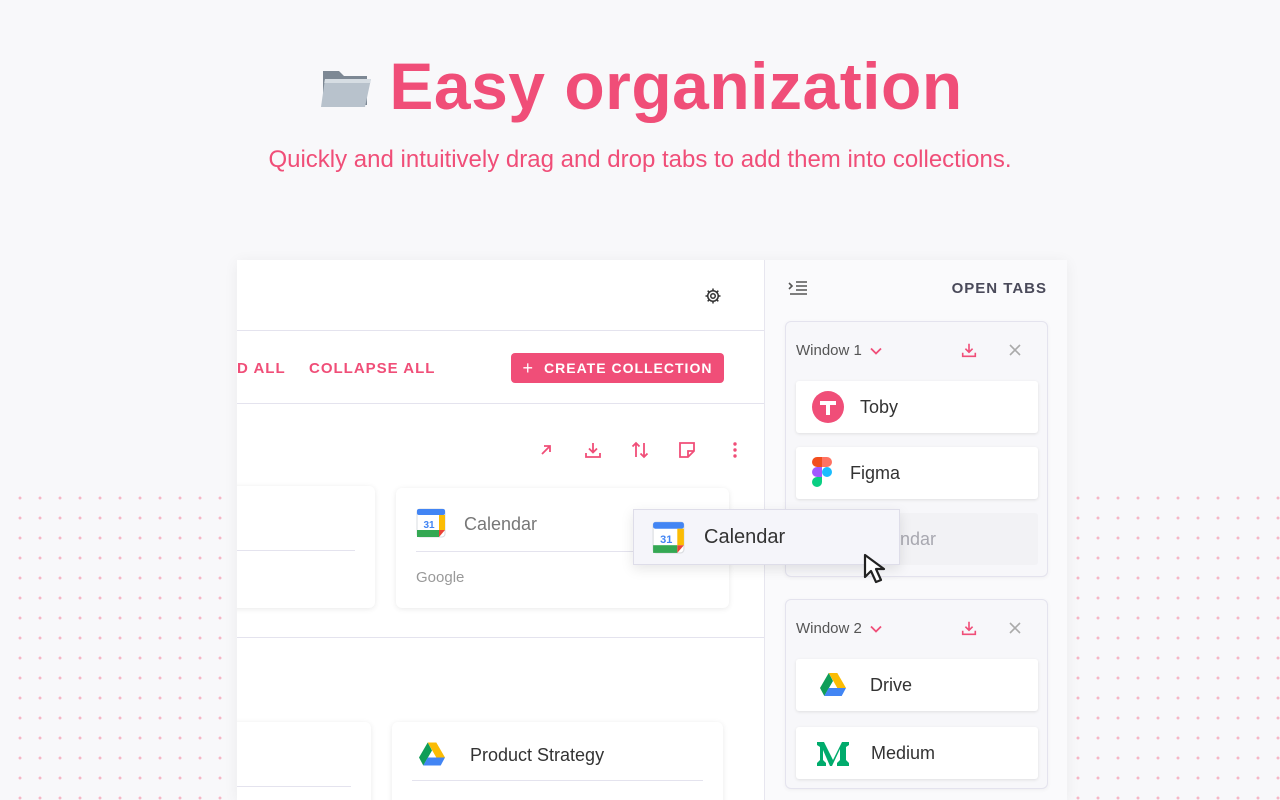 The image size is (1280, 800). What do you see at coordinates (829, 628) in the screenshot?
I see `window-name: Window 2` at bounding box center [829, 628].